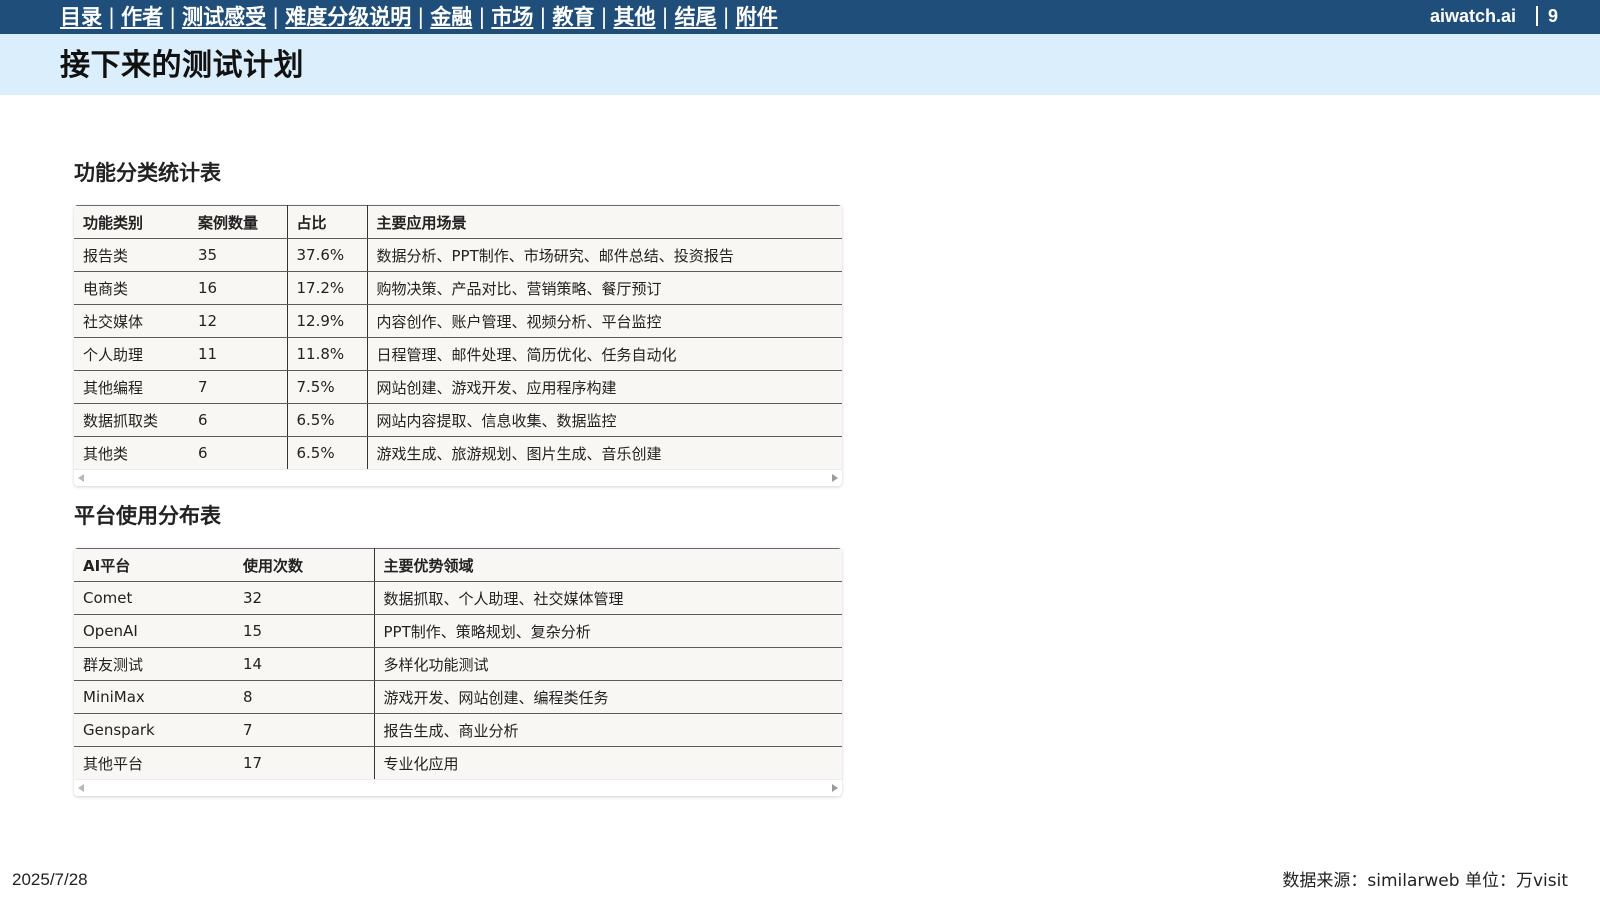  What do you see at coordinates (573, 17) in the screenshot?
I see `nav-item-education: 教育` at bounding box center [573, 17].